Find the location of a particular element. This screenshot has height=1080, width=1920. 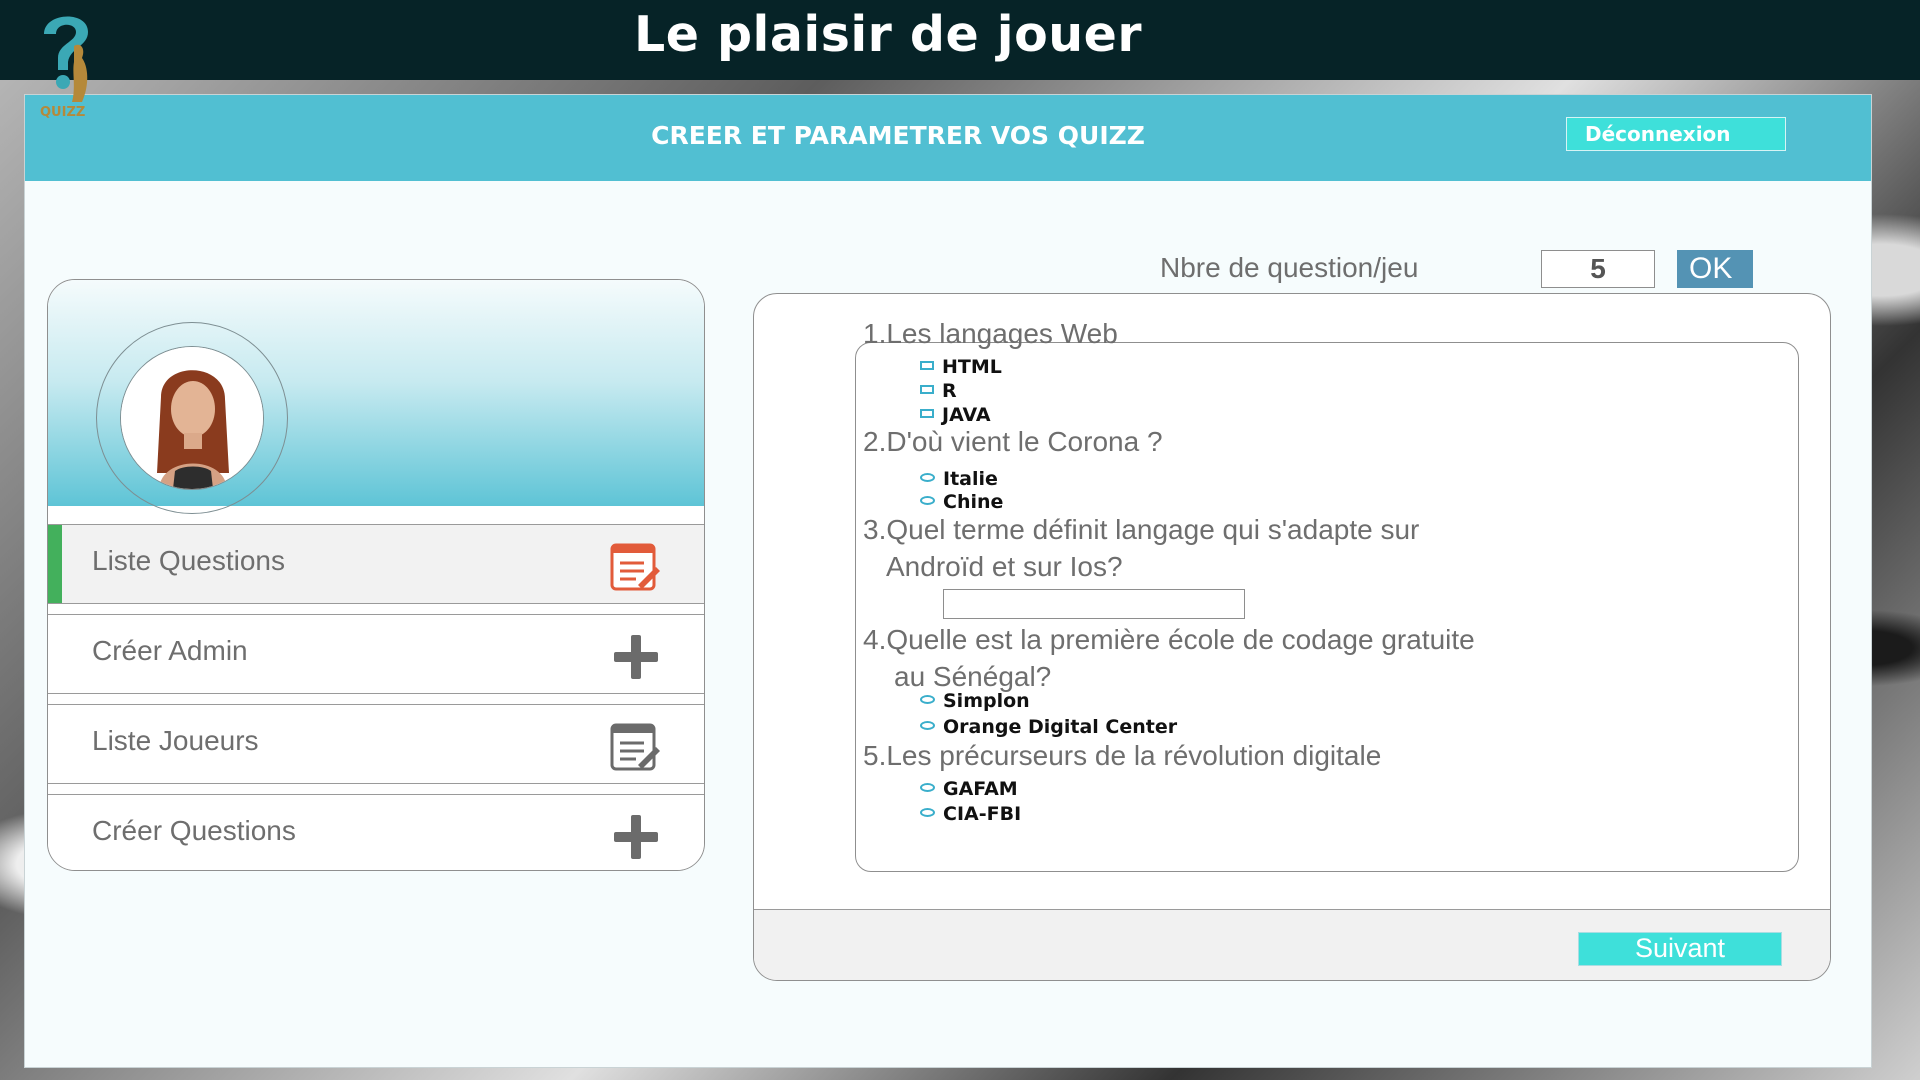

option-radio: Italie is located at coordinates (959, 479).